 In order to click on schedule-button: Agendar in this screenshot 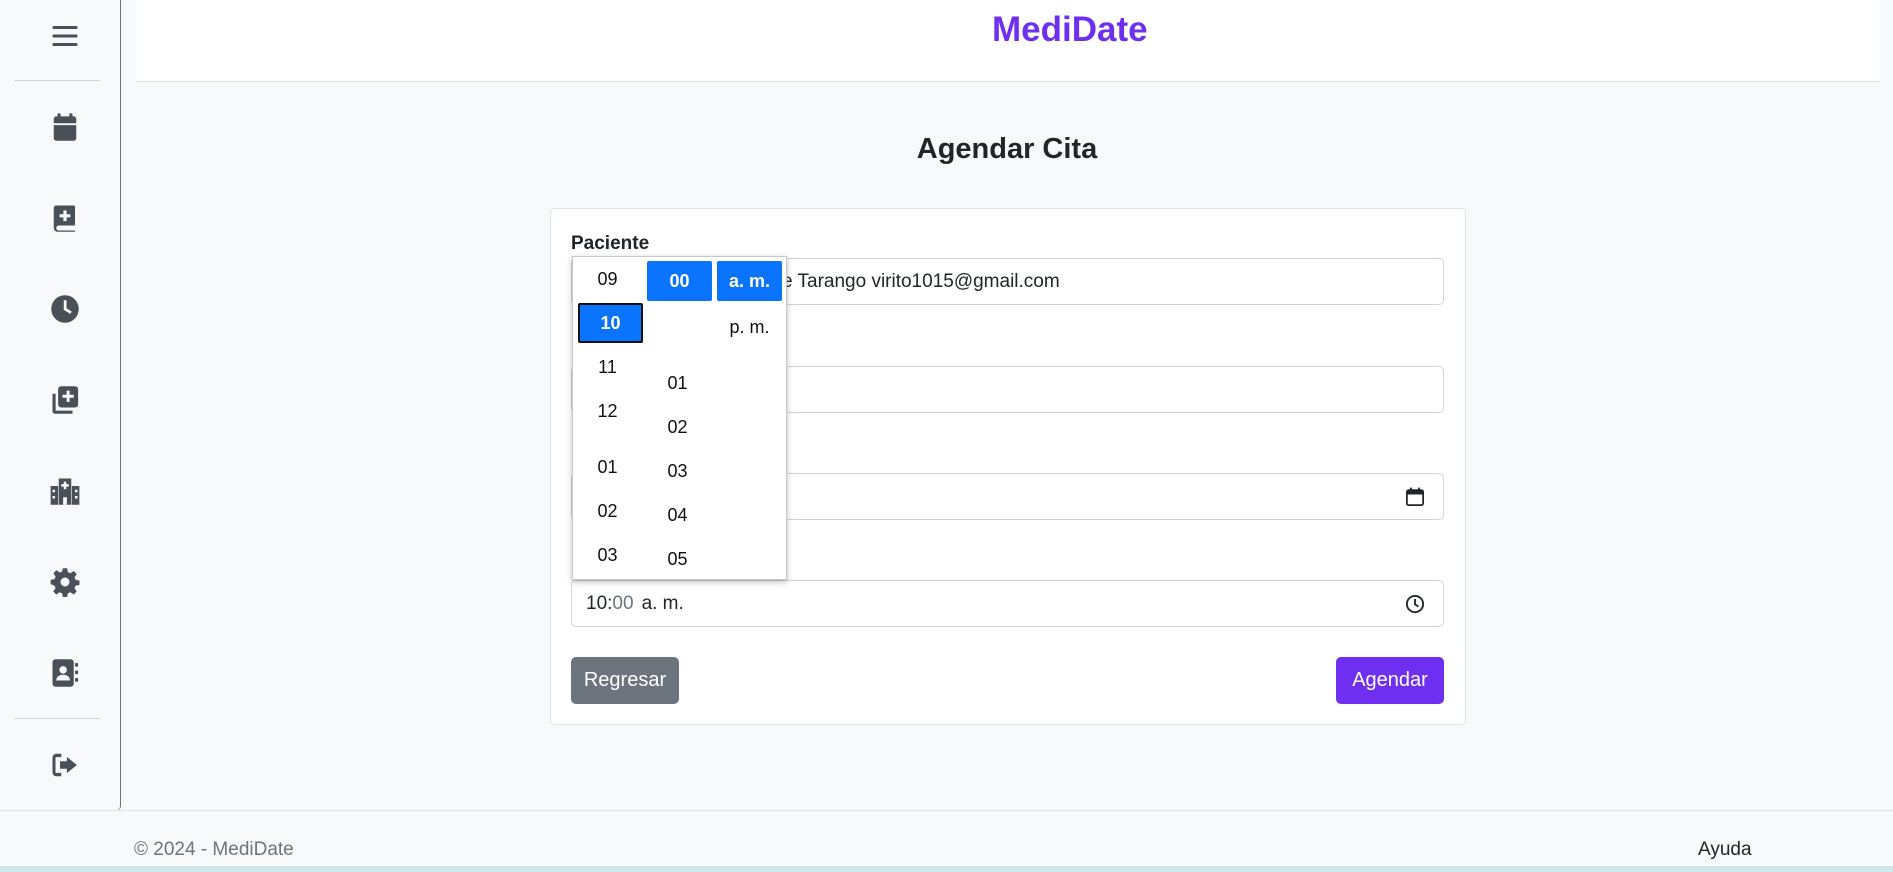, I will do `click(1390, 680)`.